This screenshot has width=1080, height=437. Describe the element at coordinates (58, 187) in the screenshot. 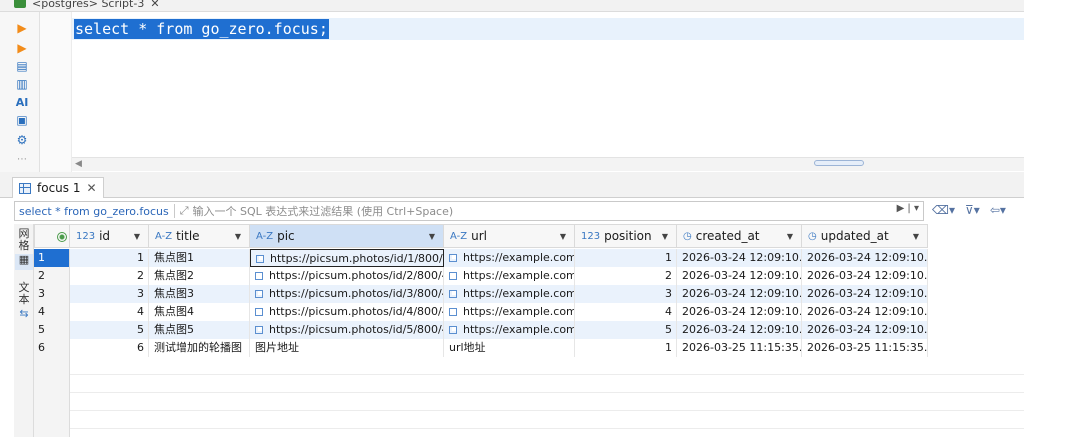

I see `tab-focus-1: focus 1 ✕` at that location.